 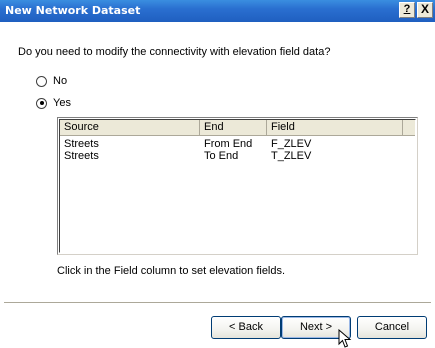 What do you see at coordinates (246, 327) in the screenshot?
I see `back-button: < Back` at bounding box center [246, 327].